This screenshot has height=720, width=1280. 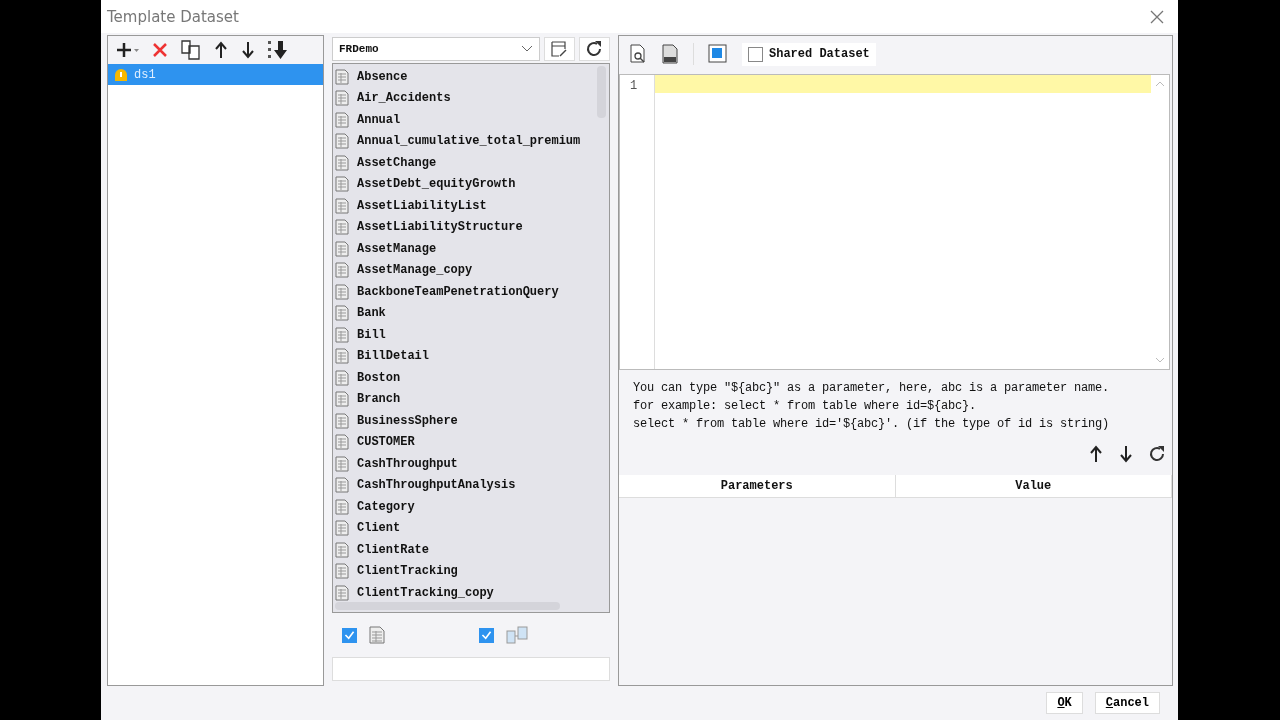 I want to click on column-header: Parameters, so click(x=757, y=486).